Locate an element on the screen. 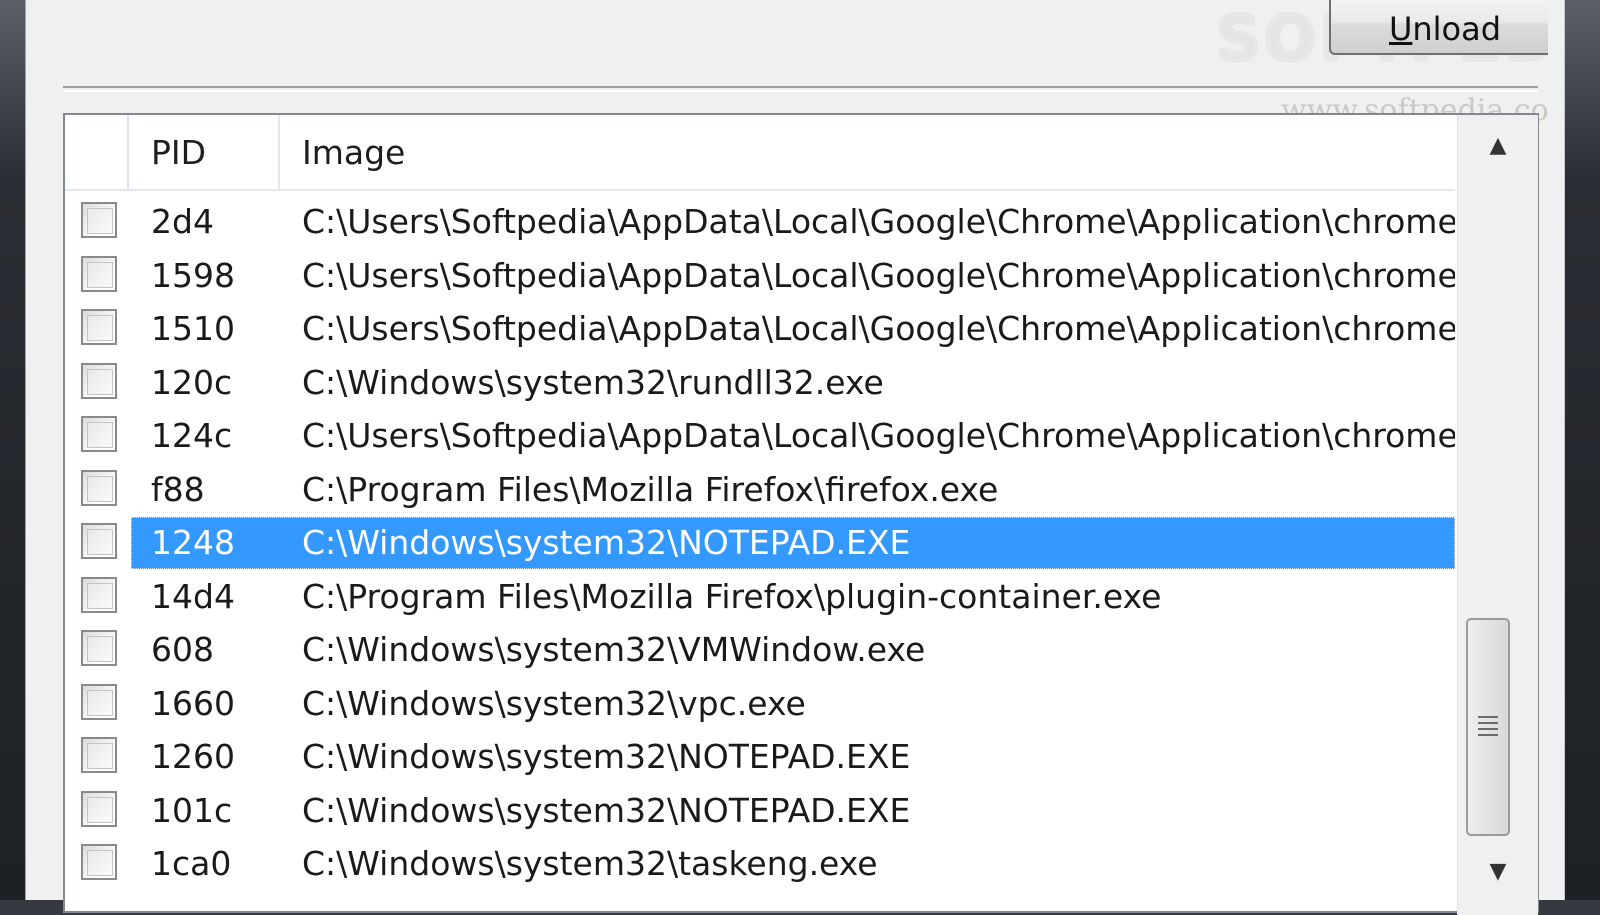 The height and width of the screenshot is (915, 1600). column-header-image-label: Image is located at coordinates (354, 152).